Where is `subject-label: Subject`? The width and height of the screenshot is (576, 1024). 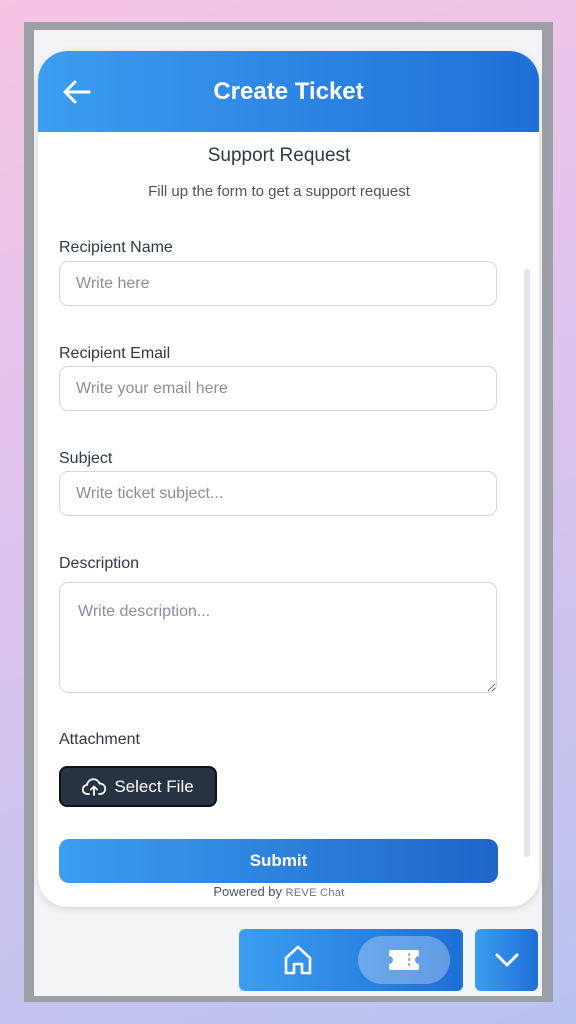 subject-label: Subject is located at coordinates (86, 458).